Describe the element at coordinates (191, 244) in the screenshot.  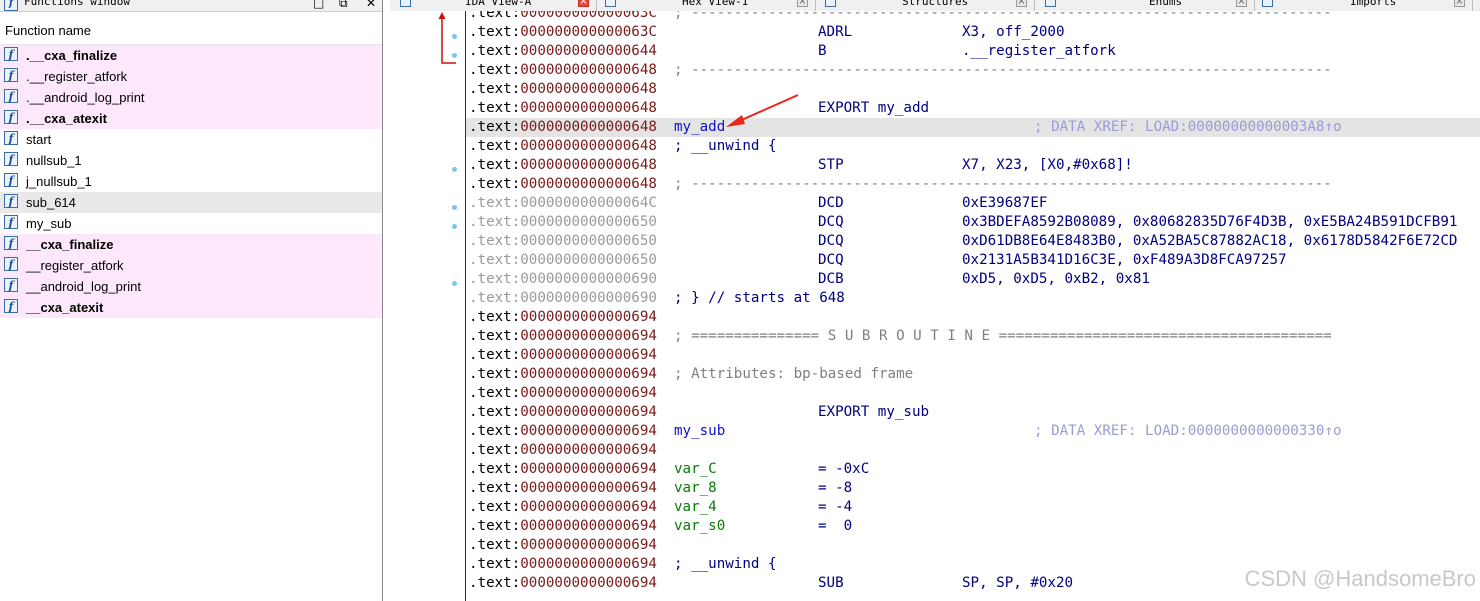
I see `function-list-item: f __cxa_finalize` at that location.